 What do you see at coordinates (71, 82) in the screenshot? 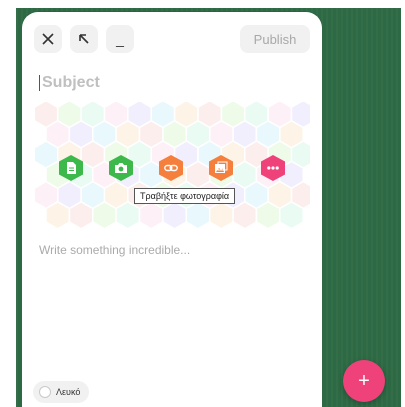
I see `subject-placeholder: Subject` at bounding box center [71, 82].